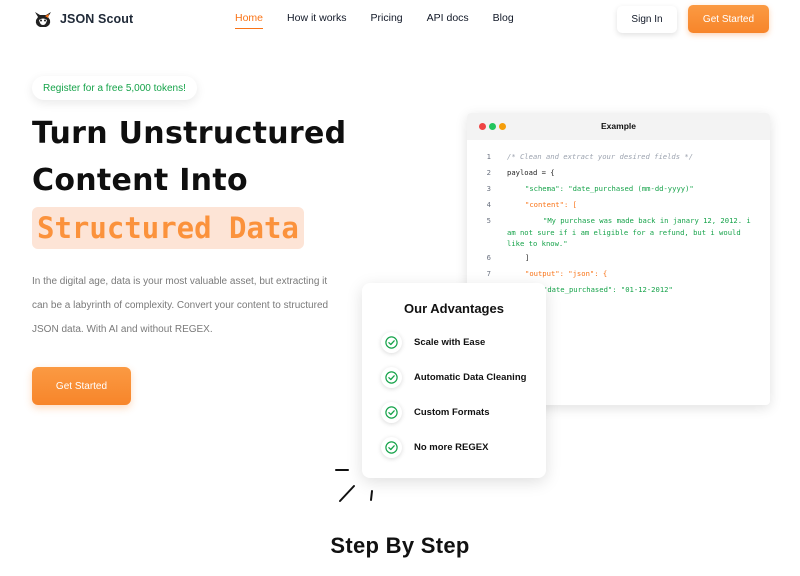 This screenshot has height=576, width=800. What do you see at coordinates (189, 133) in the screenshot?
I see `hero-title-line-1: Turn Unstructured` at bounding box center [189, 133].